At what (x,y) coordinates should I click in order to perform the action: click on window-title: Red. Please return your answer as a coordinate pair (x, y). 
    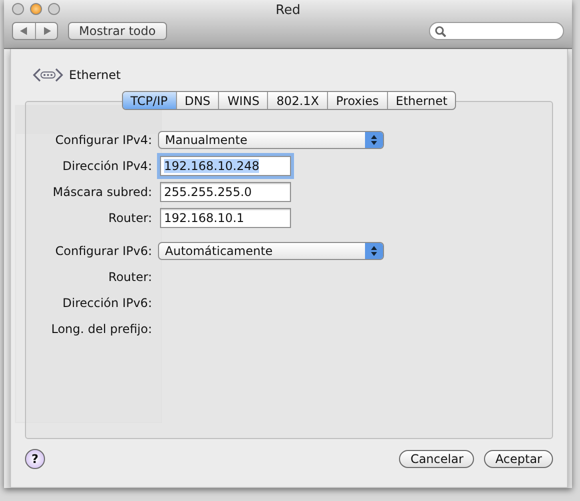
    Looking at the image, I should click on (288, 10).